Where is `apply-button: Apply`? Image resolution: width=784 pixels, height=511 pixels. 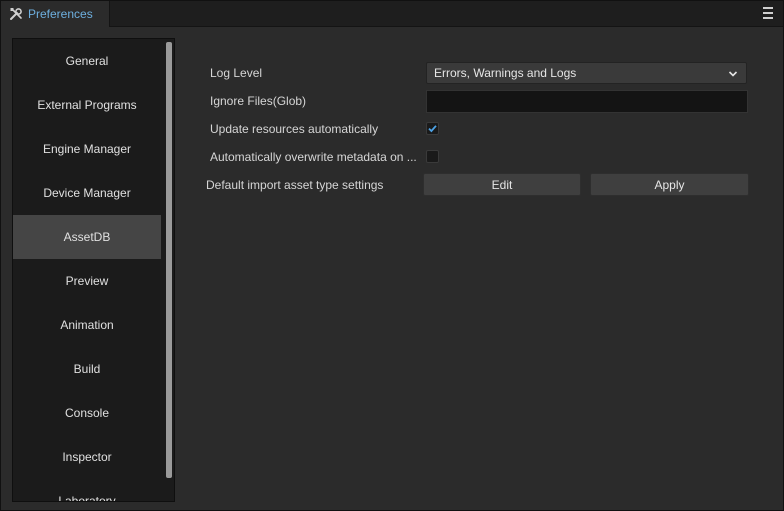
apply-button: Apply is located at coordinates (669, 184).